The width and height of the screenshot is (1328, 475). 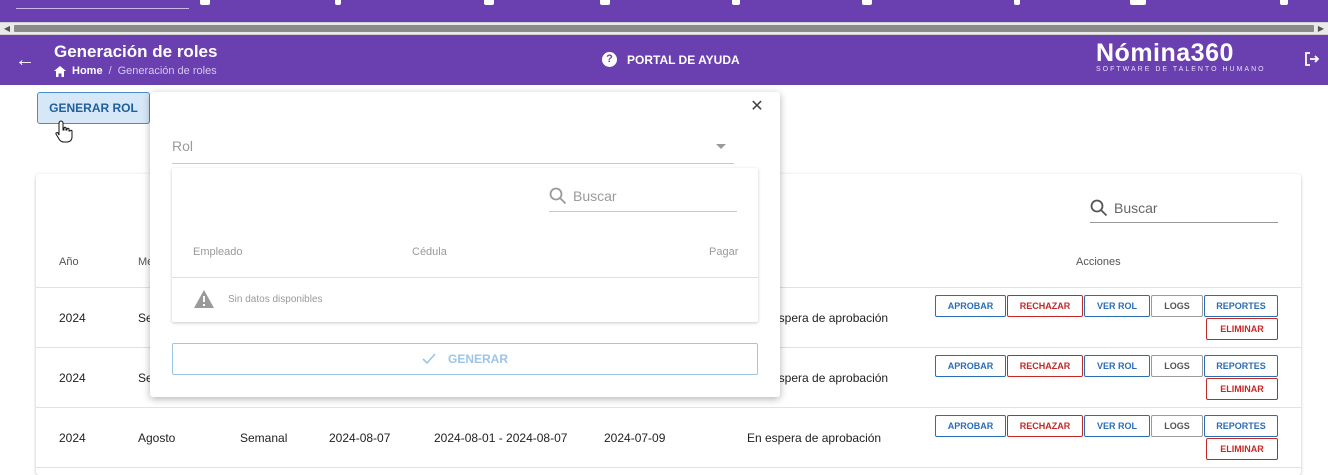 What do you see at coordinates (643, 196) in the screenshot?
I see `empleados-search-input: Buscar` at bounding box center [643, 196].